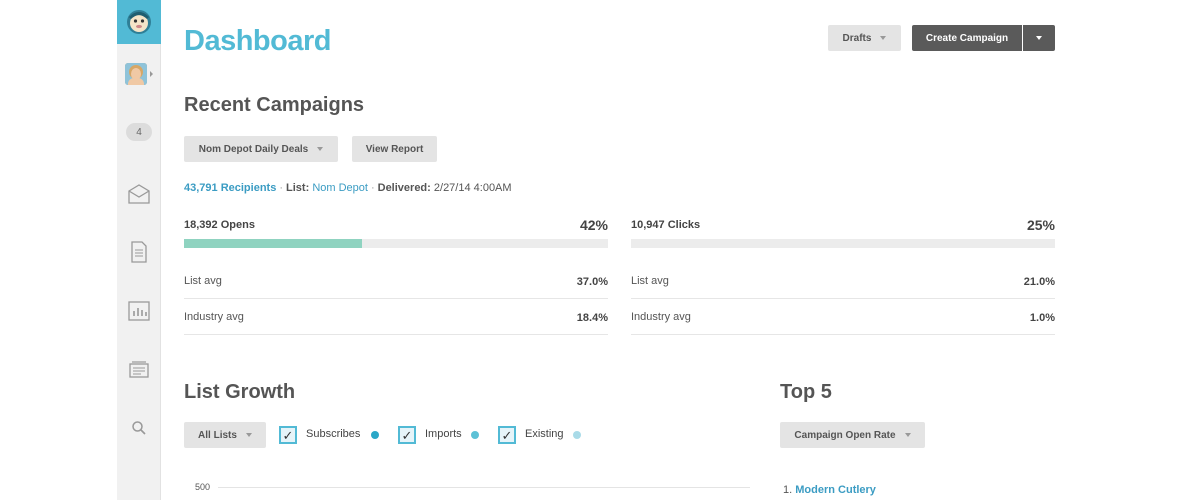 This screenshot has width=1200, height=500. What do you see at coordinates (274, 105) in the screenshot?
I see `recent-campaigns-heading: Recent Campaigns` at bounding box center [274, 105].